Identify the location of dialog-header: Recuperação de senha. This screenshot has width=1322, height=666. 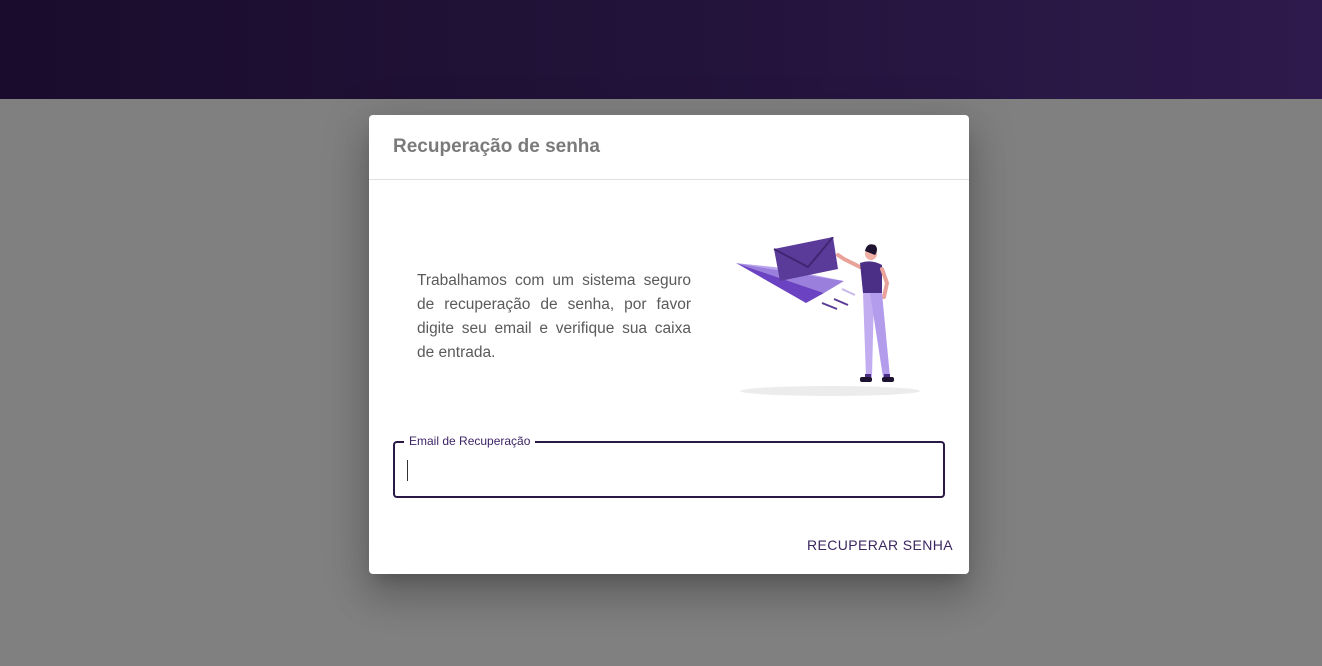
(669, 147).